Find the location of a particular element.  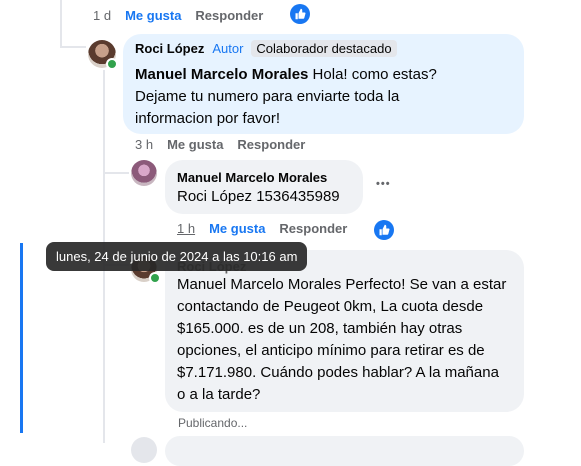

comment-actions: 3 h Me gusta Responder is located at coordinates (220, 144).